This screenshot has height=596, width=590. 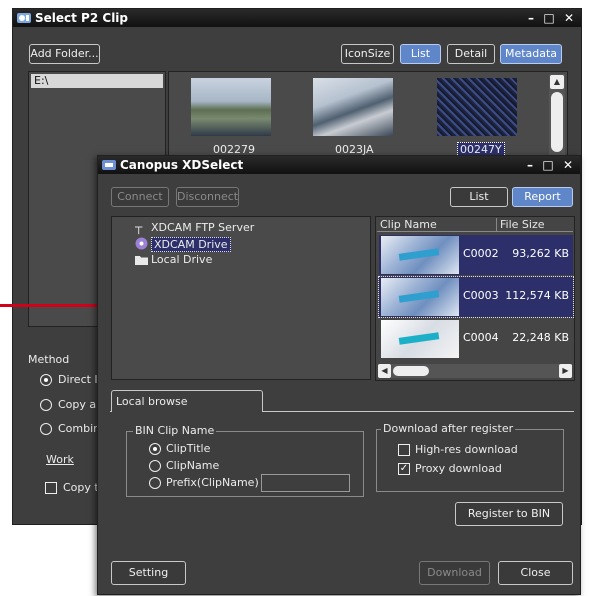 I want to click on report-button: Report, so click(x=542, y=197).